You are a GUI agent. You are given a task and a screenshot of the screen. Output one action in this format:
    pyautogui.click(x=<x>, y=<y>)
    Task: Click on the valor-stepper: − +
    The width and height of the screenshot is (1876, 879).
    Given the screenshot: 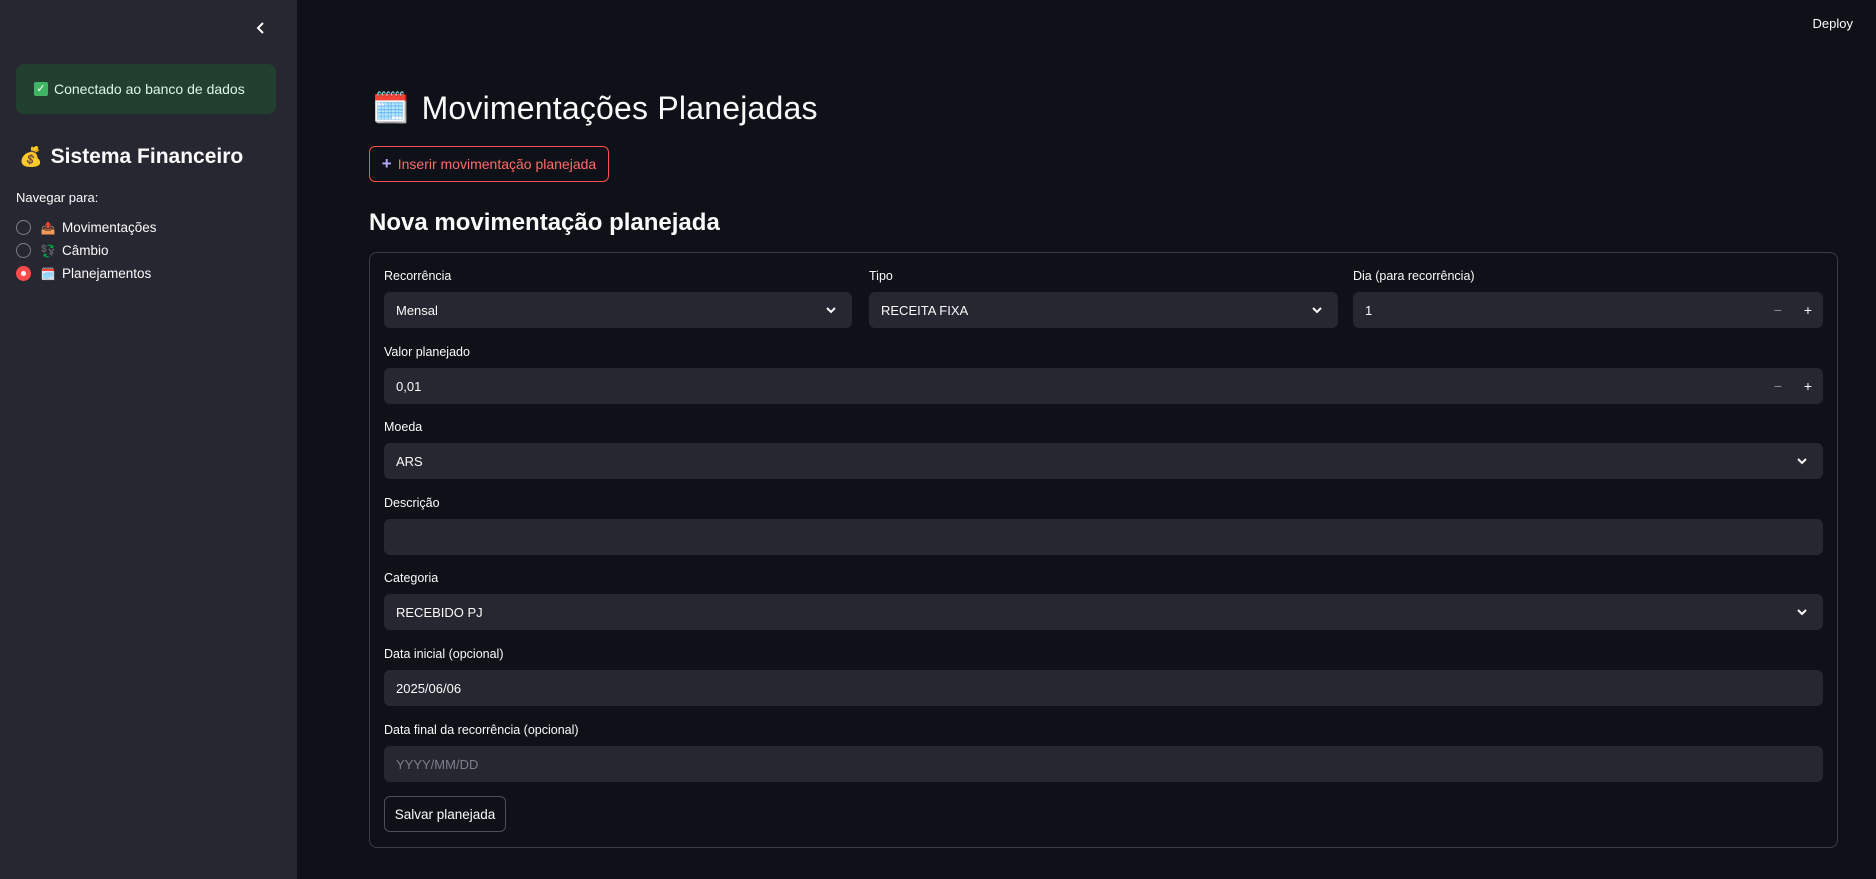 What is the action you would take?
    pyautogui.click(x=1793, y=386)
    